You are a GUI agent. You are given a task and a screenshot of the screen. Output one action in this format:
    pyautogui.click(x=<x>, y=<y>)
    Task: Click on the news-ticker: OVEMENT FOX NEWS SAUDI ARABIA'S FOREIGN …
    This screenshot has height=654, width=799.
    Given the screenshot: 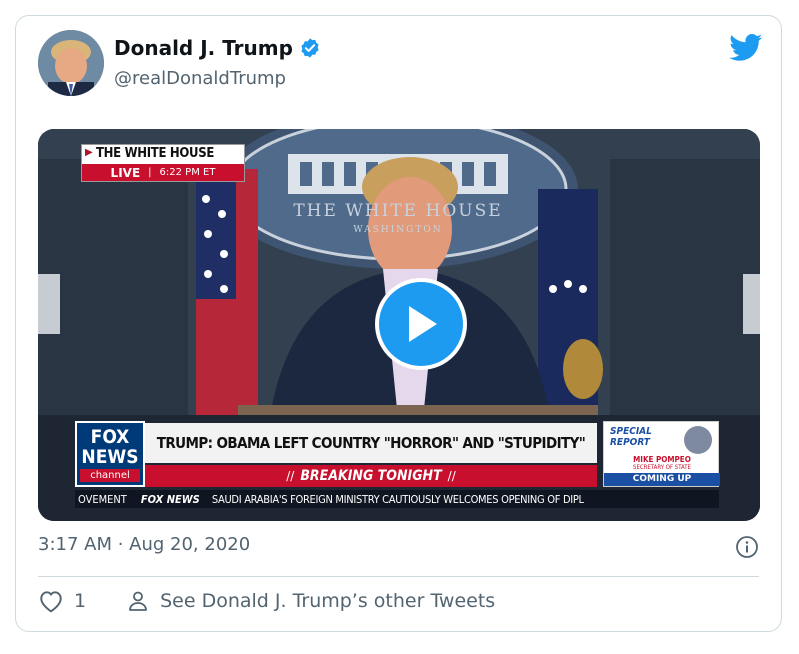 What is the action you would take?
    pyautogui.click(x=397, y=499)
    